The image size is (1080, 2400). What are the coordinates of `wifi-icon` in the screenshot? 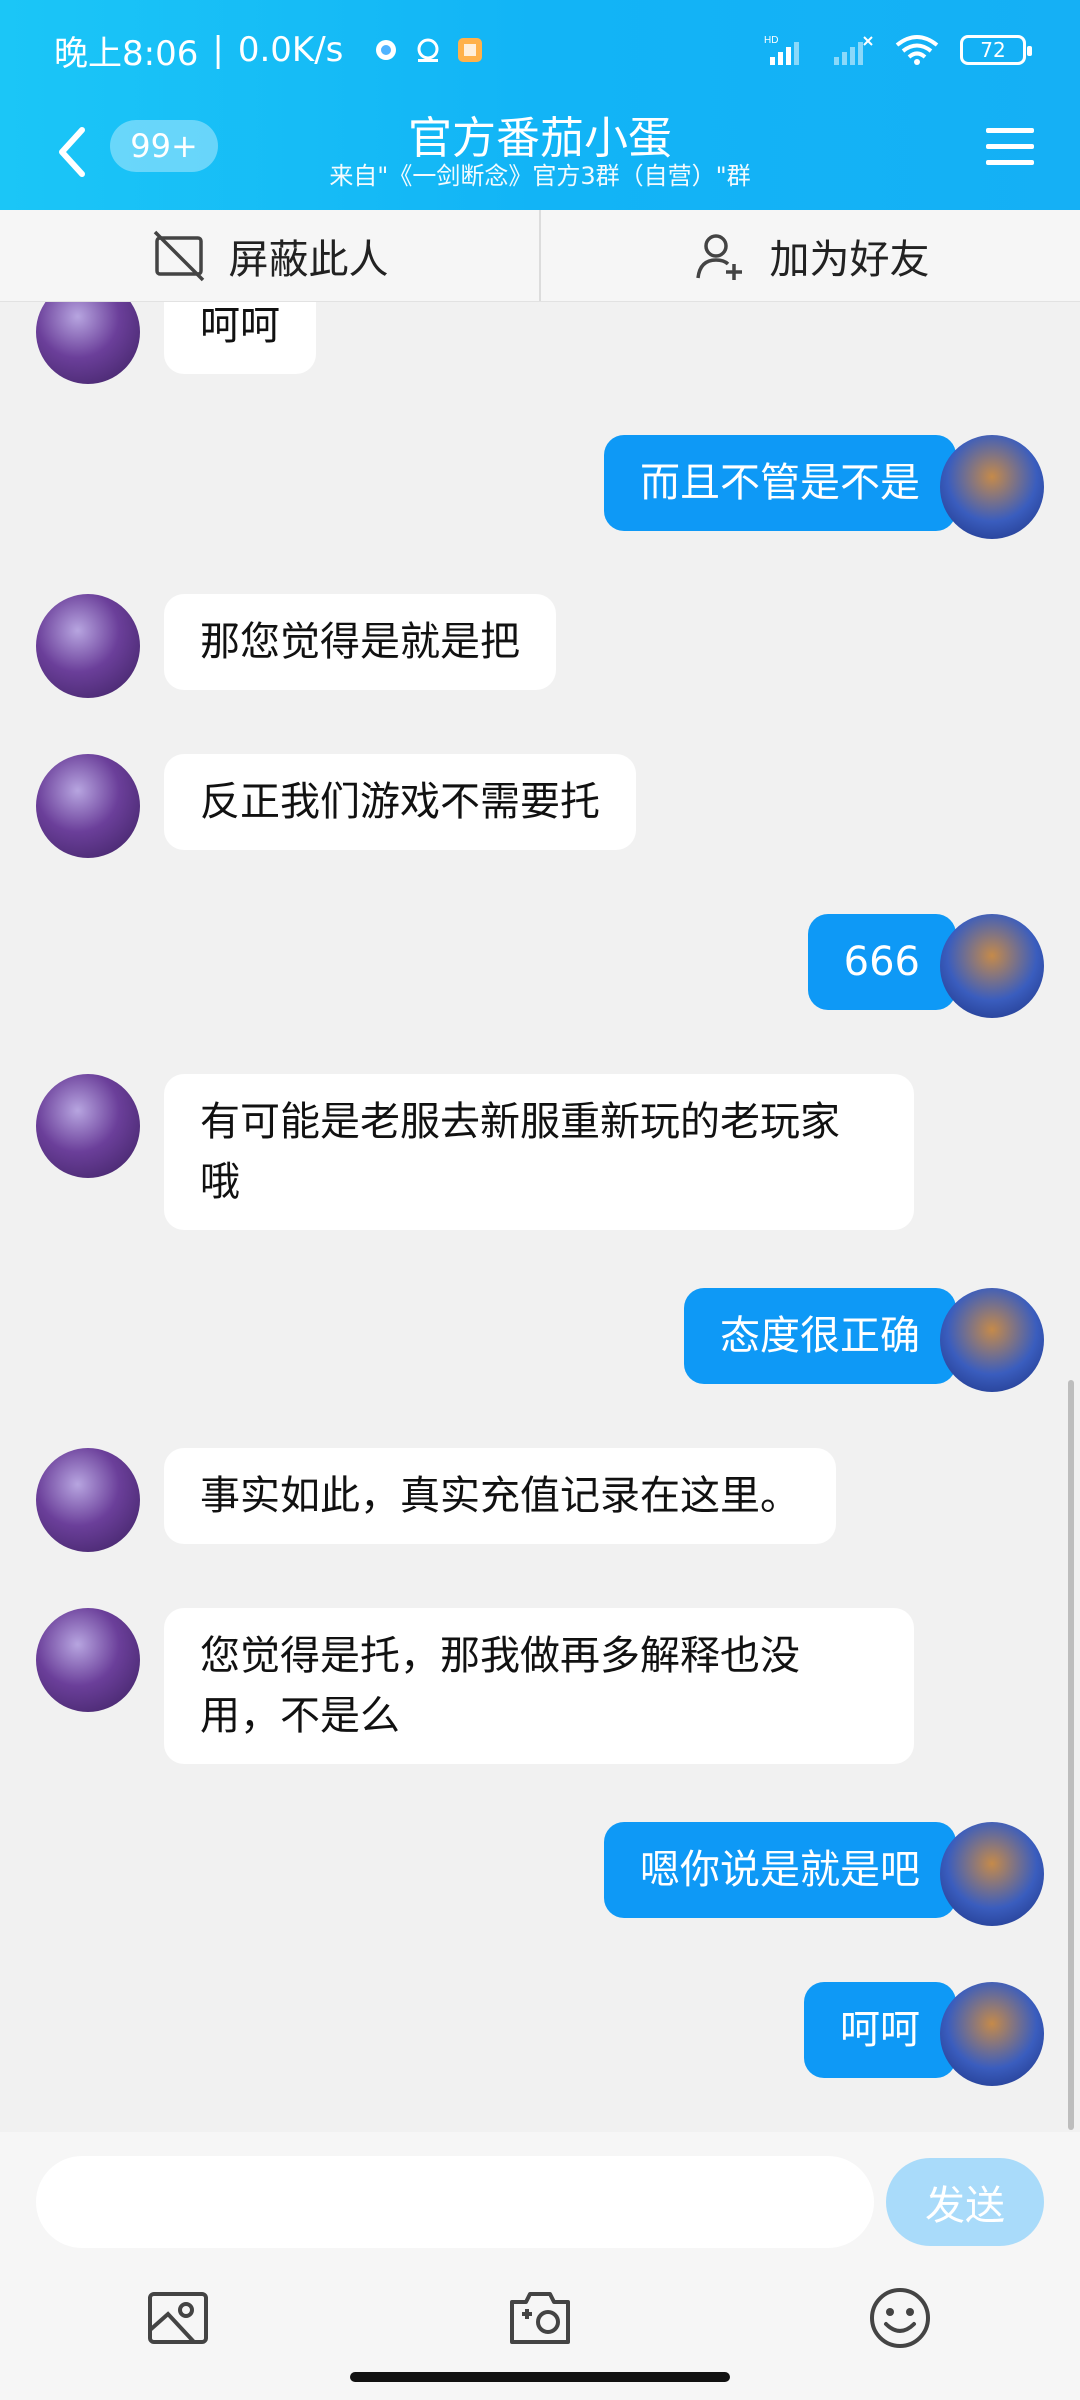 It's located at (917, 50).